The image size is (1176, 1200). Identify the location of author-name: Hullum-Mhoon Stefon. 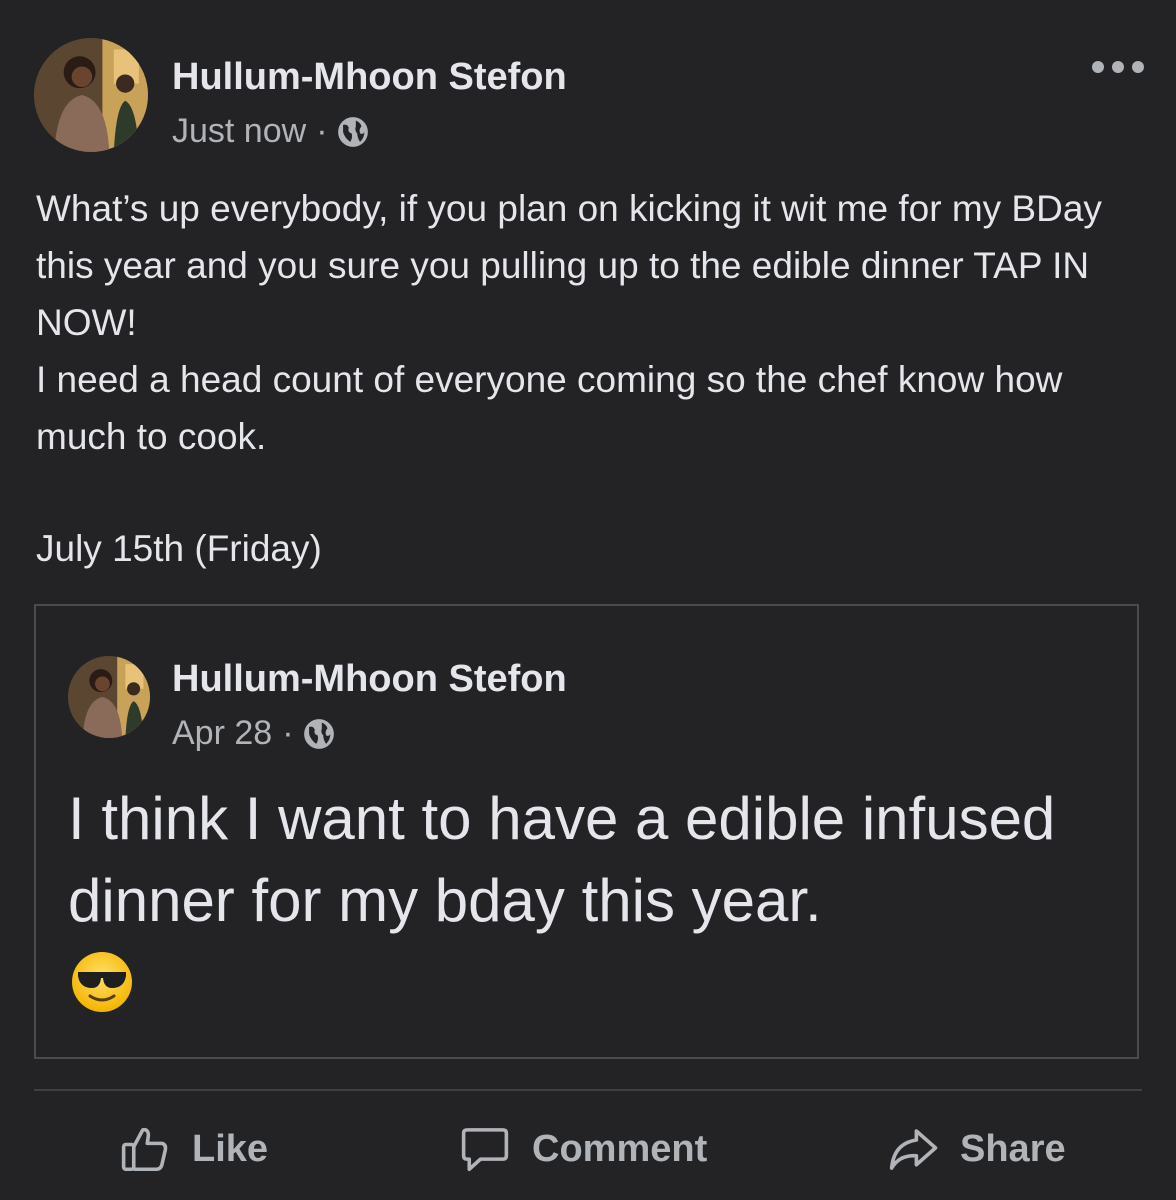
(369, 77).